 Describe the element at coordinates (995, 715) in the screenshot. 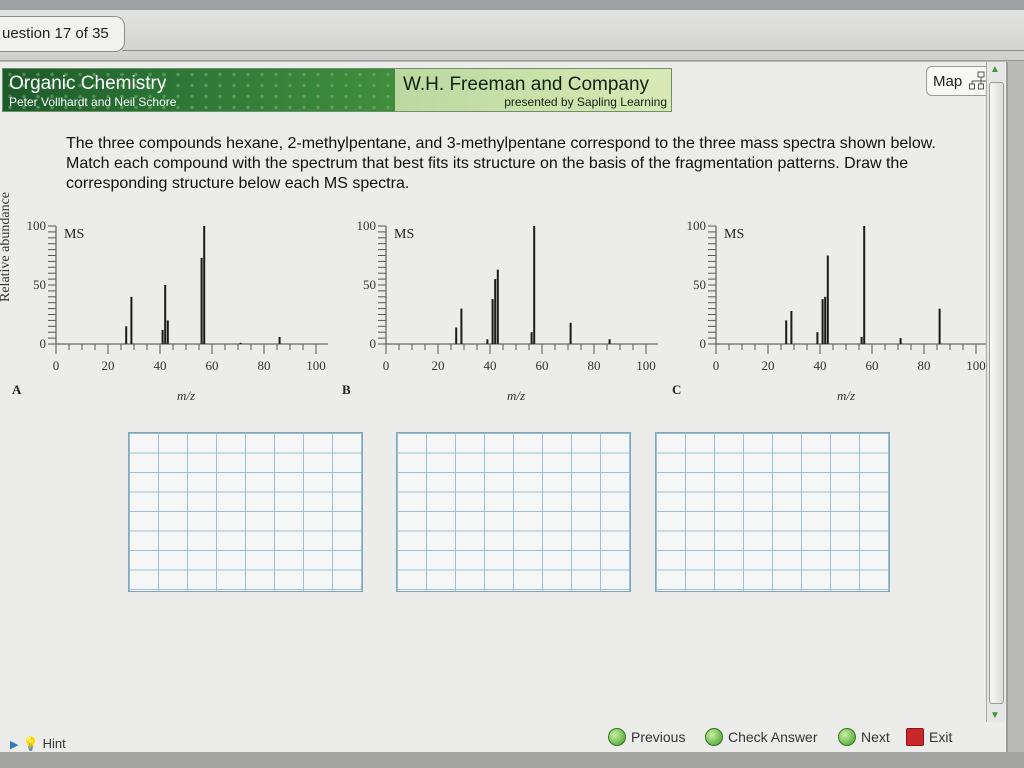

I see `scroll-down-icon: ▼` at that location.